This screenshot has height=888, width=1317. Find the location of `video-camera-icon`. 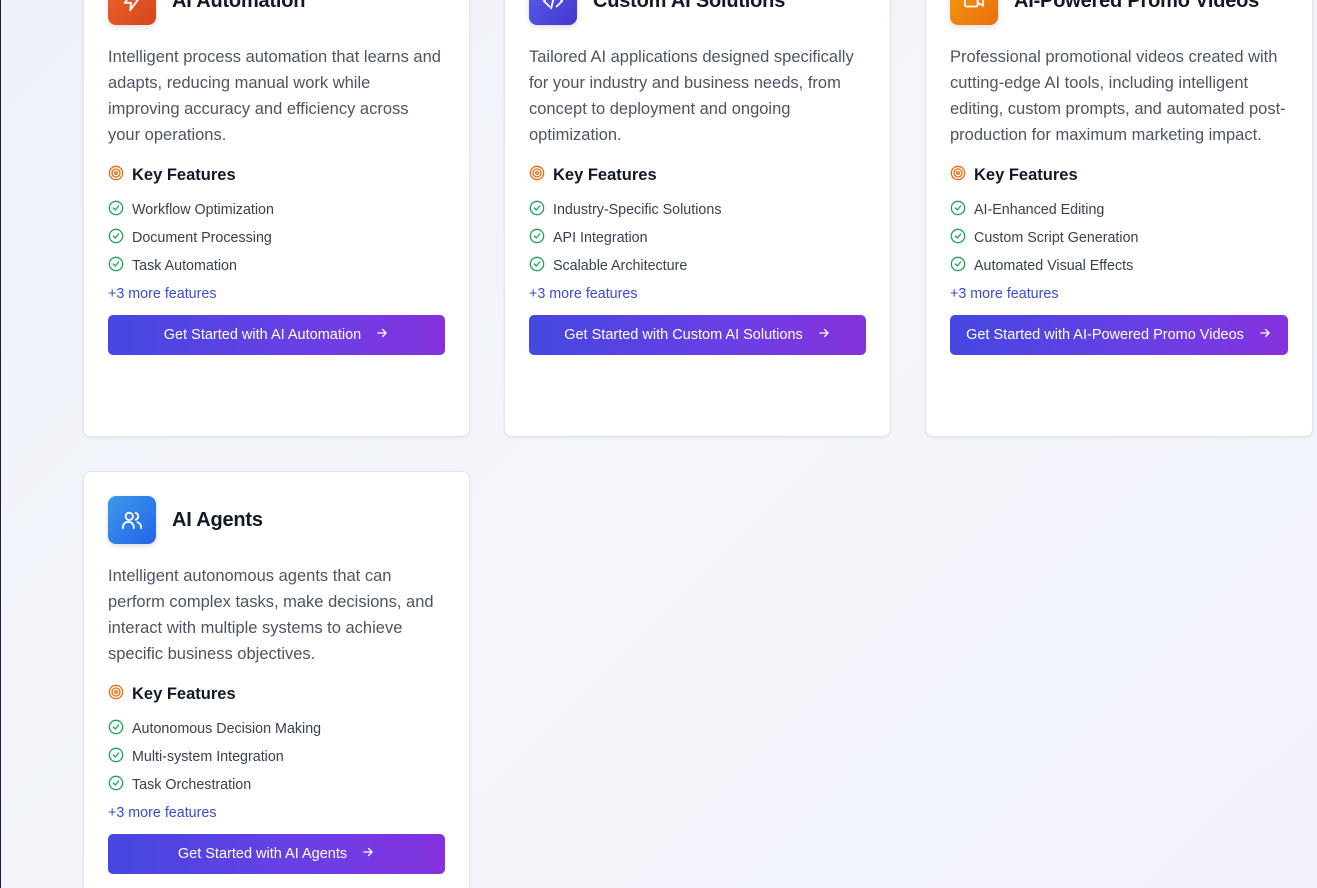

video-camera-icon is located at coordinates (974, 12).